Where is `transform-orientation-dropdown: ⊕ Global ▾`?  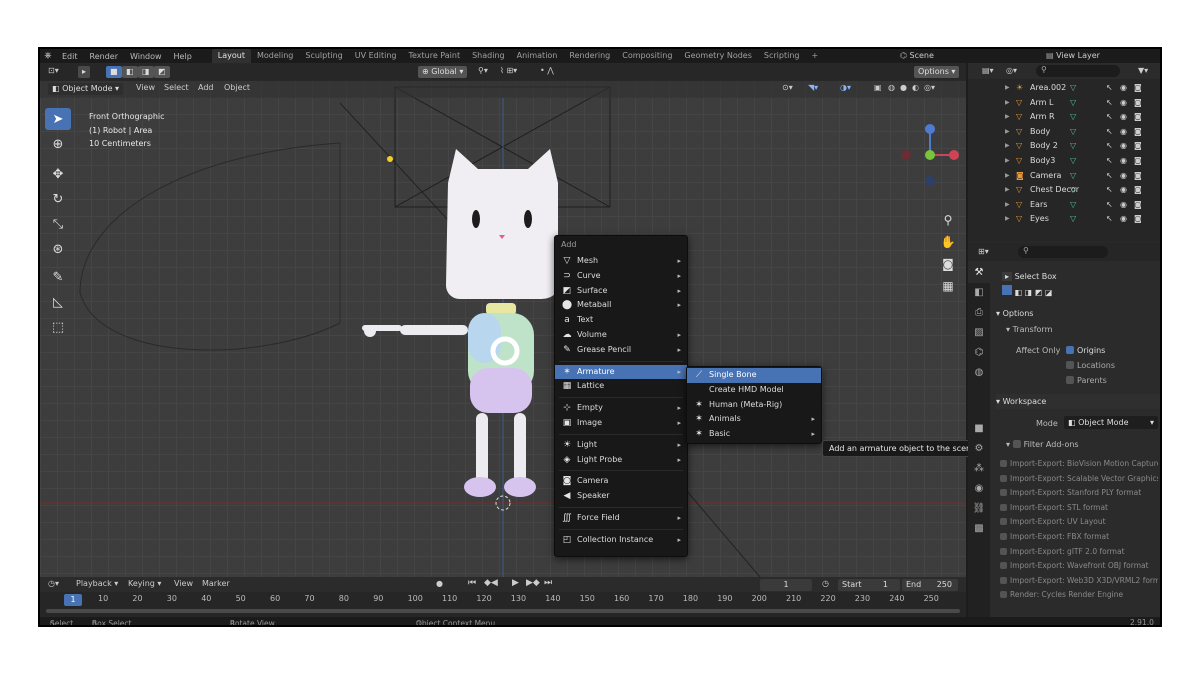 transform-orientation-dropdown: ⊕ Global ▾ is located at coordinates (443, 72).